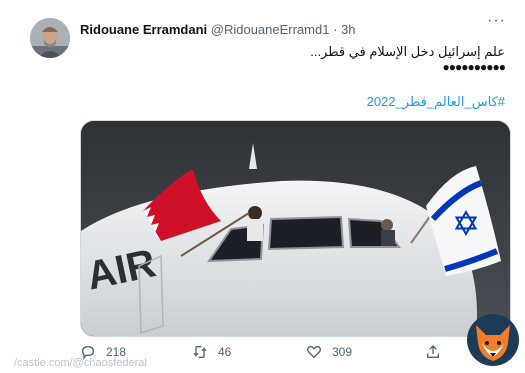 This screenshot has height=373, width=525. What do you see at coordinates (496, 21) in the screenshot?
I see `more-options-button: ···` at bounding box center [496, 21].